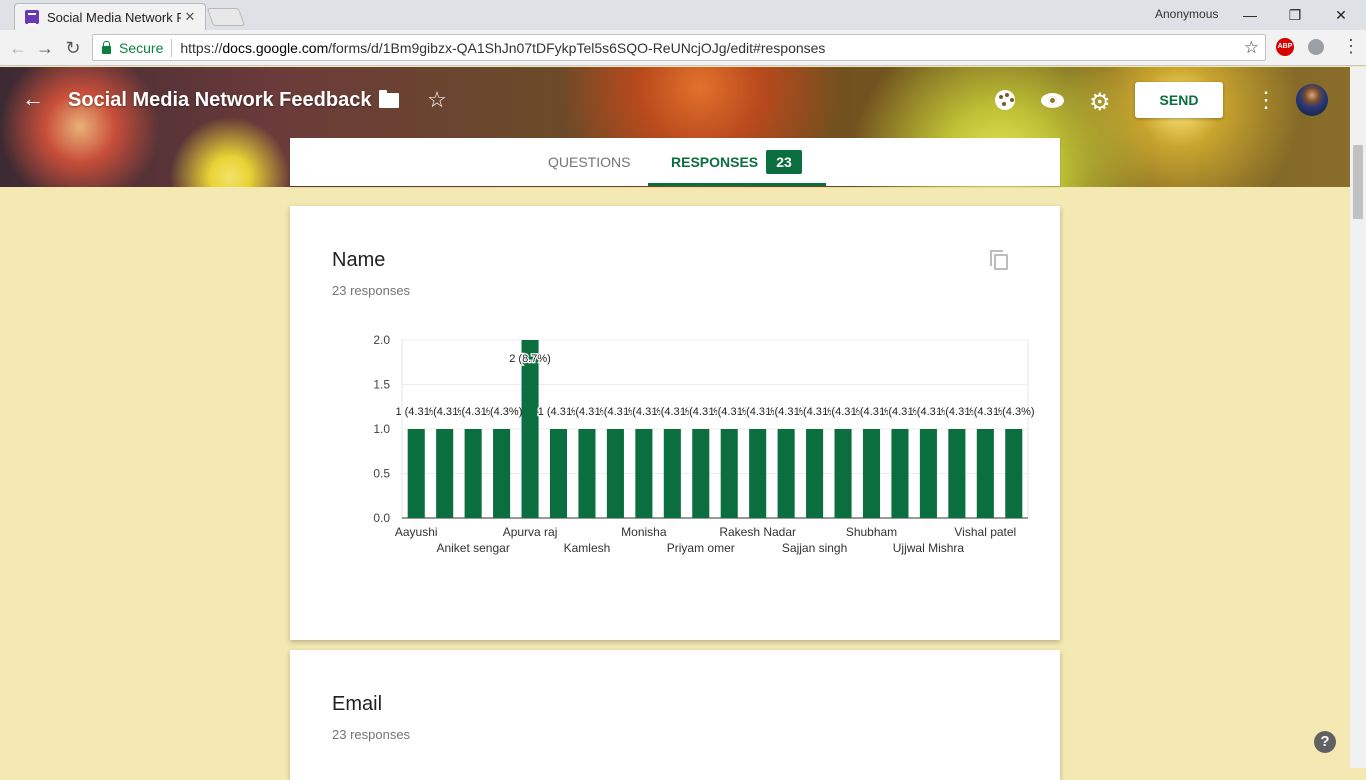 The width and height of the screenshot is (1366, 780). What do you see at coordinates (275, 47) in the screenshot?
I see `url-host: docs.google.com` at bounding box center [275, 47].